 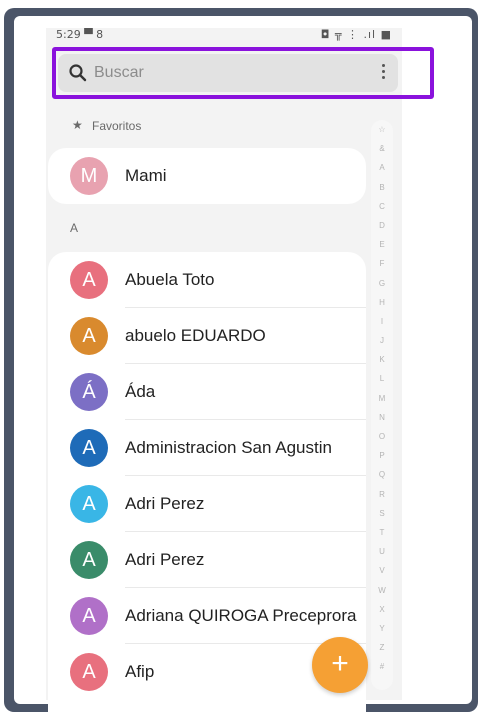 What do you see at coordinates (195, 335) in the screenshot?
I see `contact-name: abuelo EDUARDO` at bounding box center [195, 335].